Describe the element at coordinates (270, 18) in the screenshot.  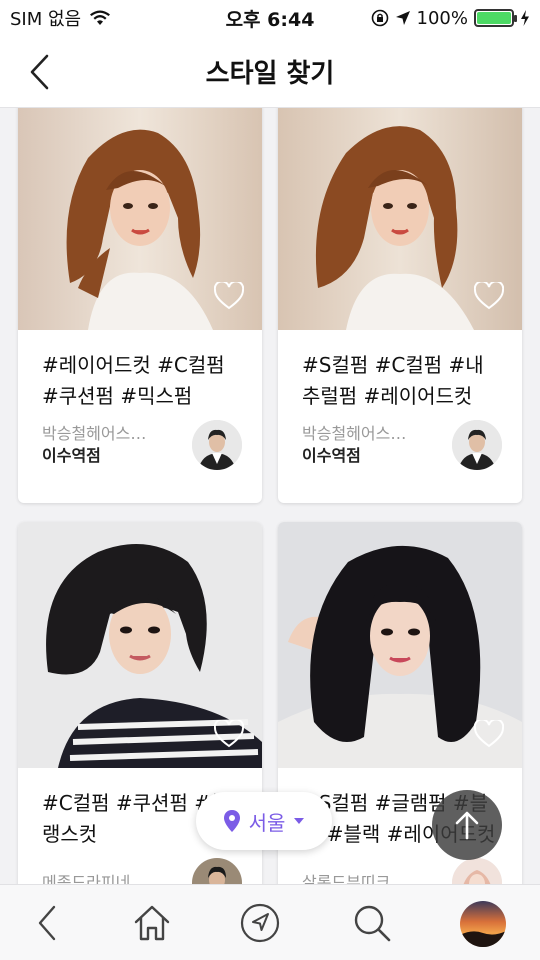
I see `status-bar: SIM 없음 오후 6:44 100%` at that location.